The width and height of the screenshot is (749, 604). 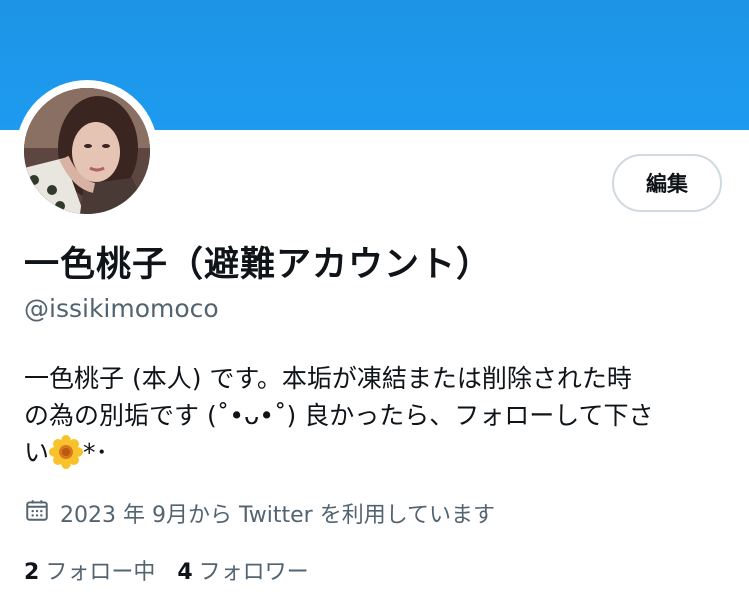 What do you see at coordinates (166, 570) in the screenshot?
I see `follow-stats: 2 フォロー中 4 フォロワー` at bounding box center [166, 570].